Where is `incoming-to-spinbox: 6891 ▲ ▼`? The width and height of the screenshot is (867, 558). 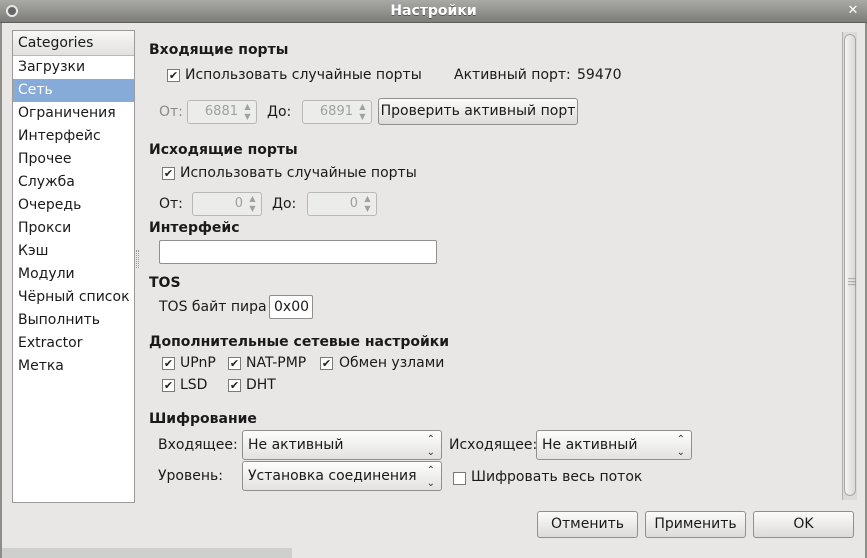 incoming-to-spinbox: 6891 ▲ ▼ is located at coordinates (337, 112).